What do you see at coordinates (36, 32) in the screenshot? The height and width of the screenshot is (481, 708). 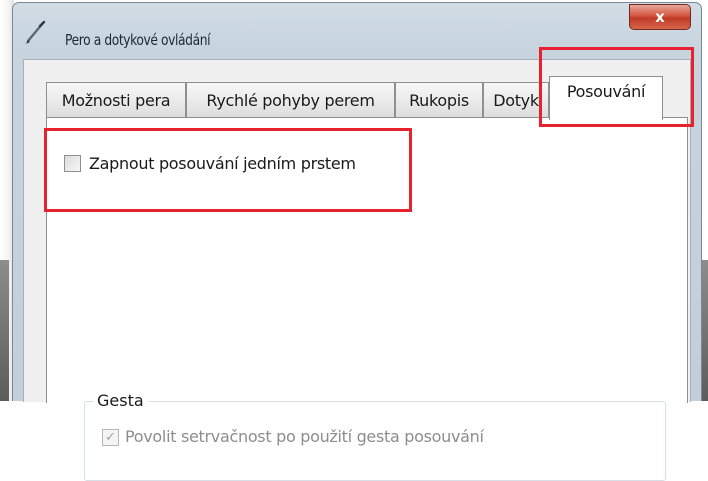 I see `pen-icon` at bounding box center [36, 32].